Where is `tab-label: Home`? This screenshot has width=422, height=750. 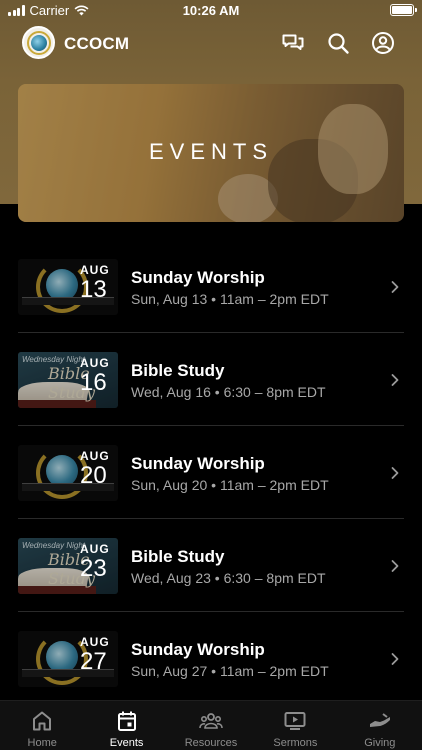 tab-label: Home is located at coordinates (42, 743).